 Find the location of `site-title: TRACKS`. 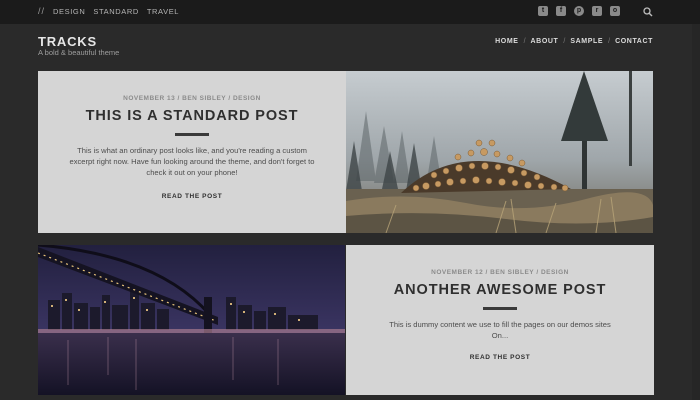

site-title: TRACKS is located at coordinates (67, 41).